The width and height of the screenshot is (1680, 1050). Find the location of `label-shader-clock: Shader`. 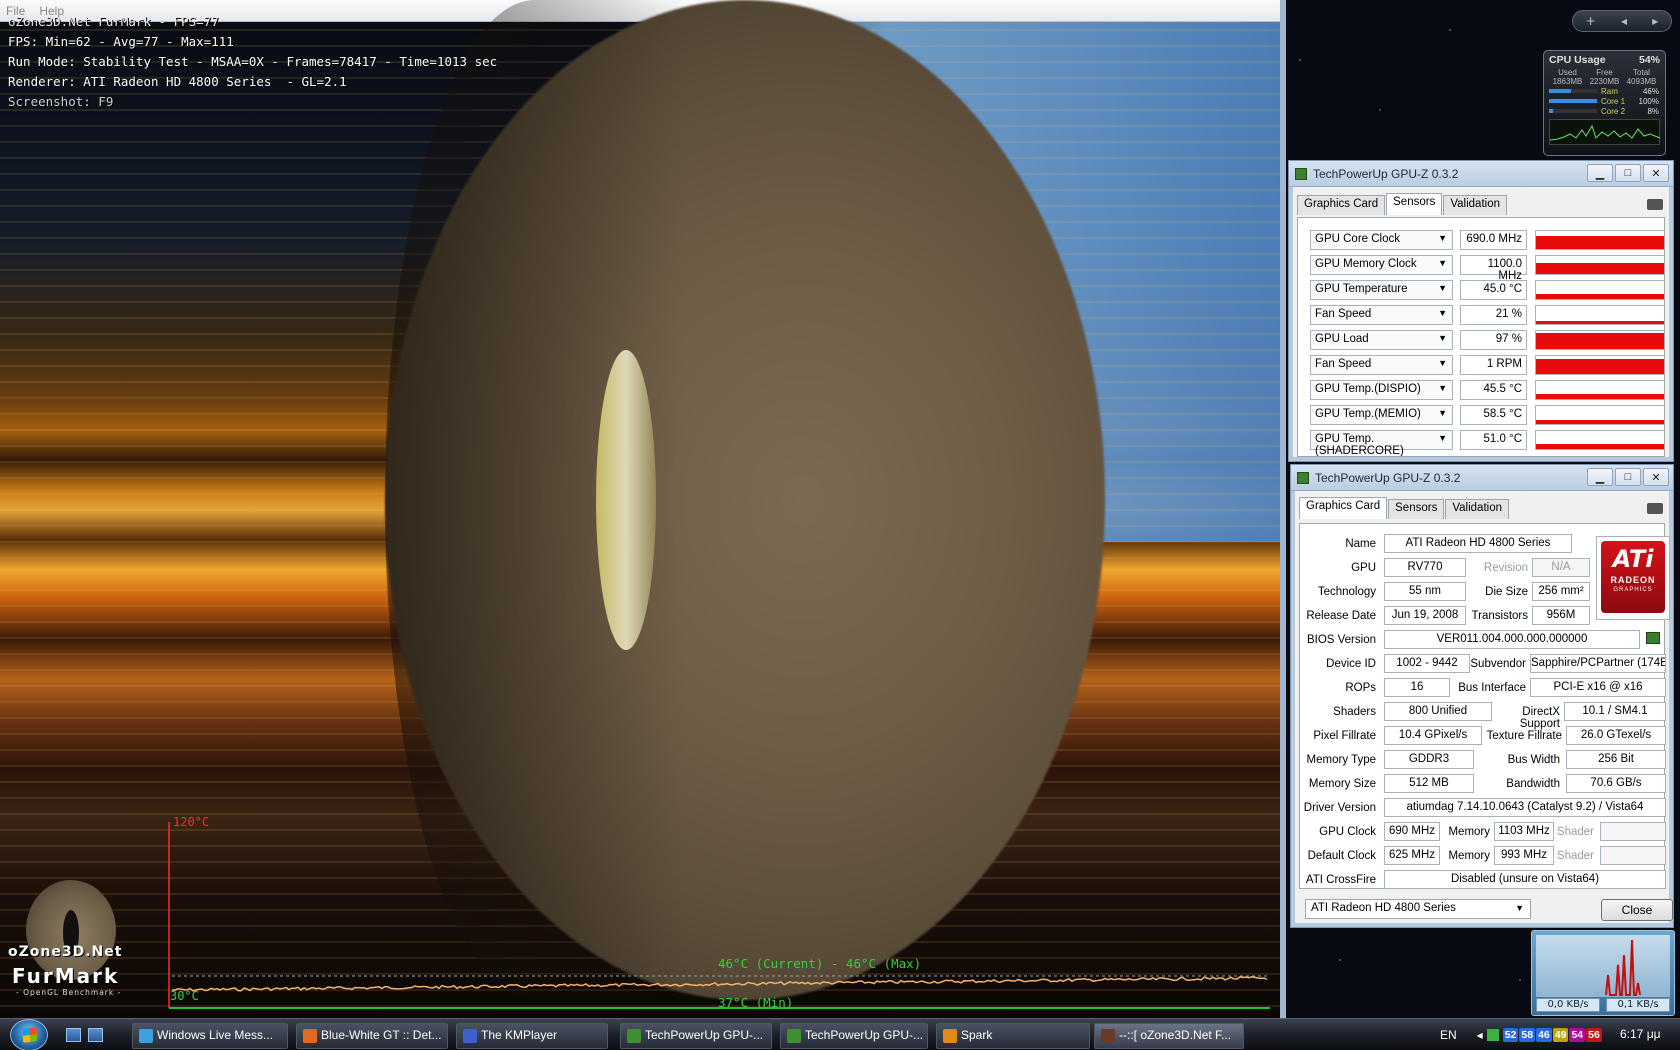

label-shader-clock: Shader is located at coordinates (1575, 832).